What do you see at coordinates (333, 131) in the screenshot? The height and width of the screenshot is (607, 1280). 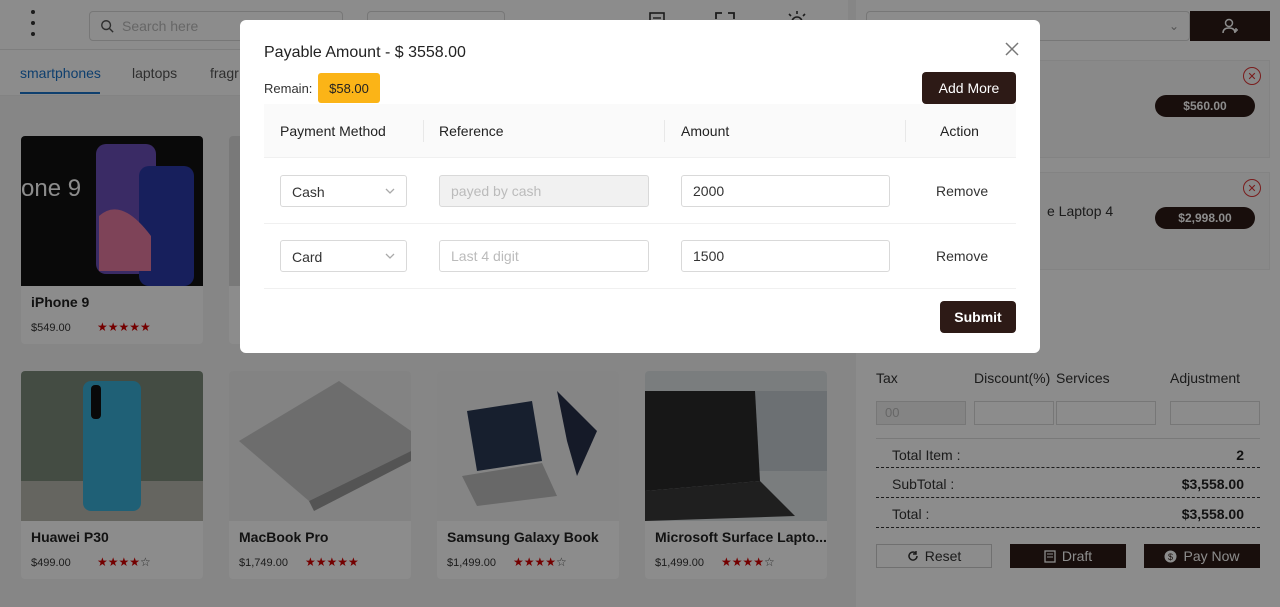 I see `column-header: Payment Method` at bounding box center [333, 131].